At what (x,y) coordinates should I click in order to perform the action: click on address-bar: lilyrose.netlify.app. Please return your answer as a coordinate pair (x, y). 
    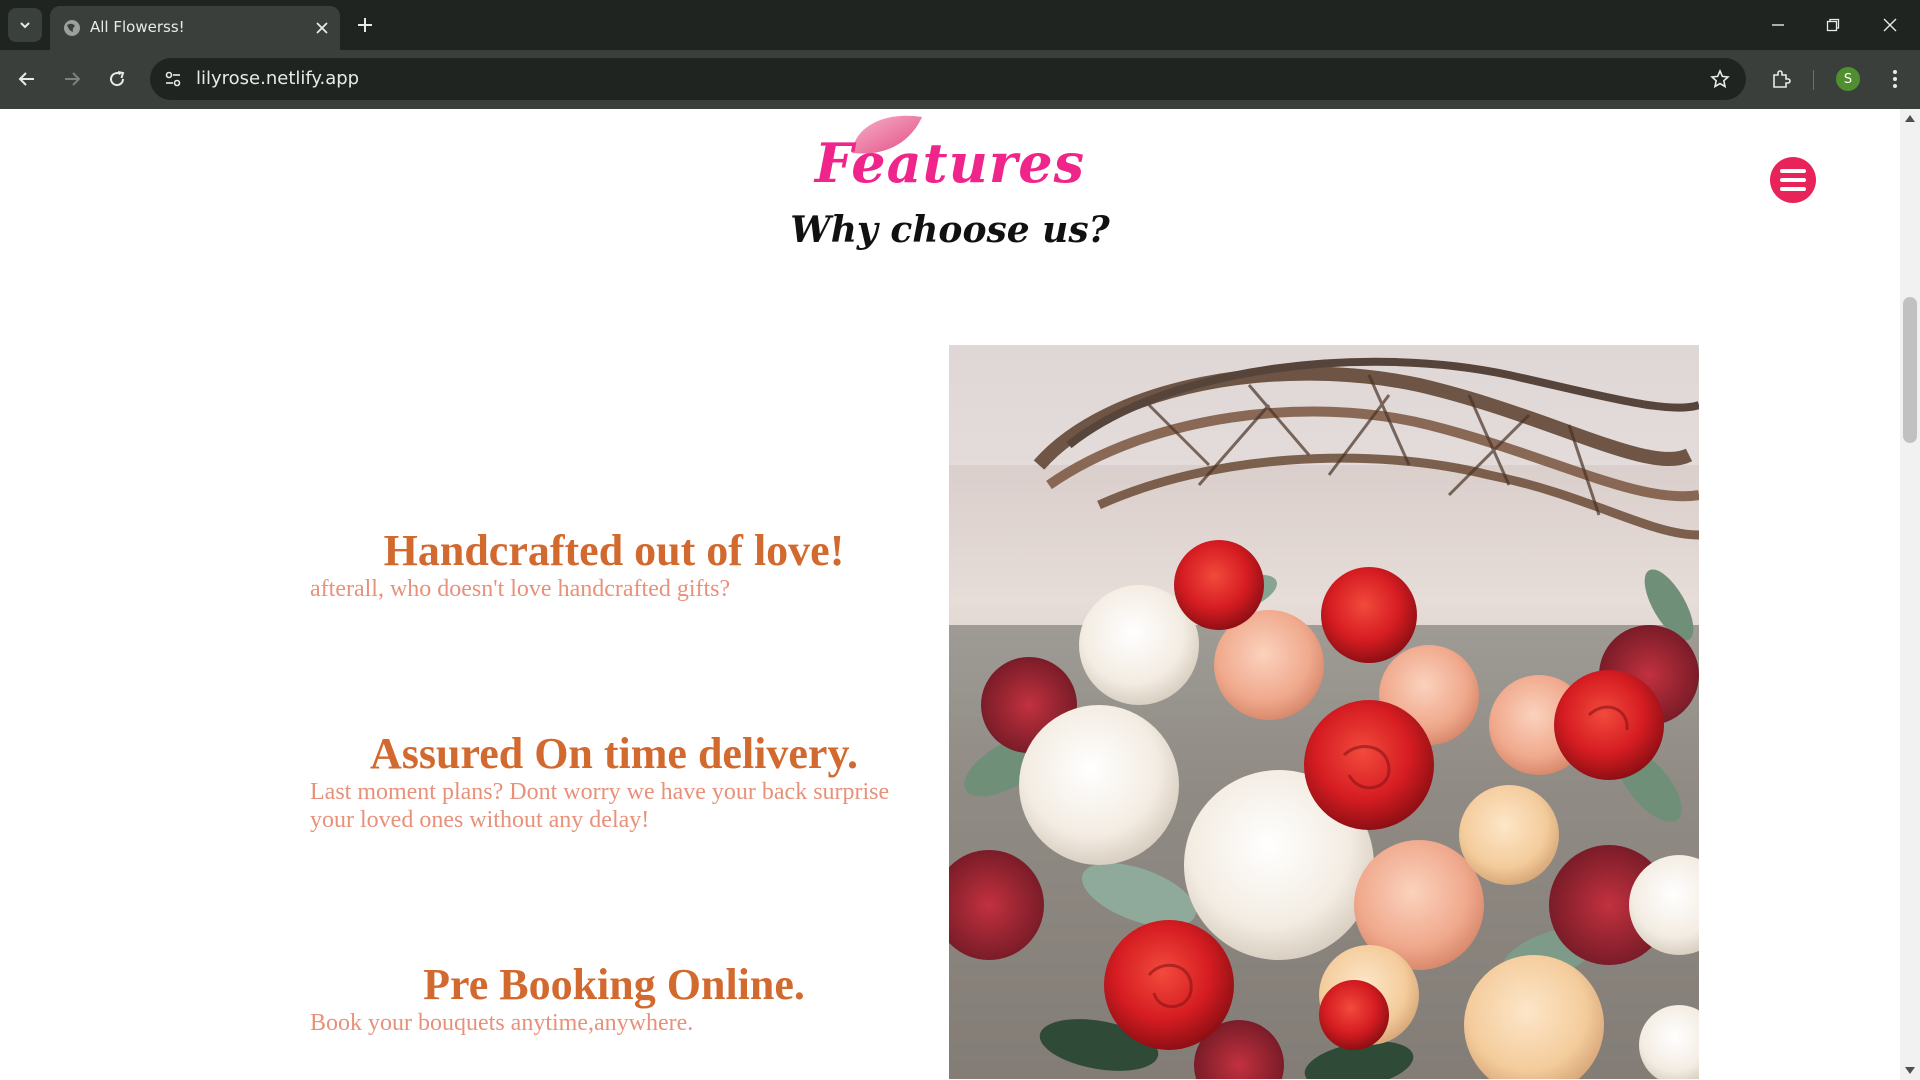
    Looking at the image, I should click on (948, 79).